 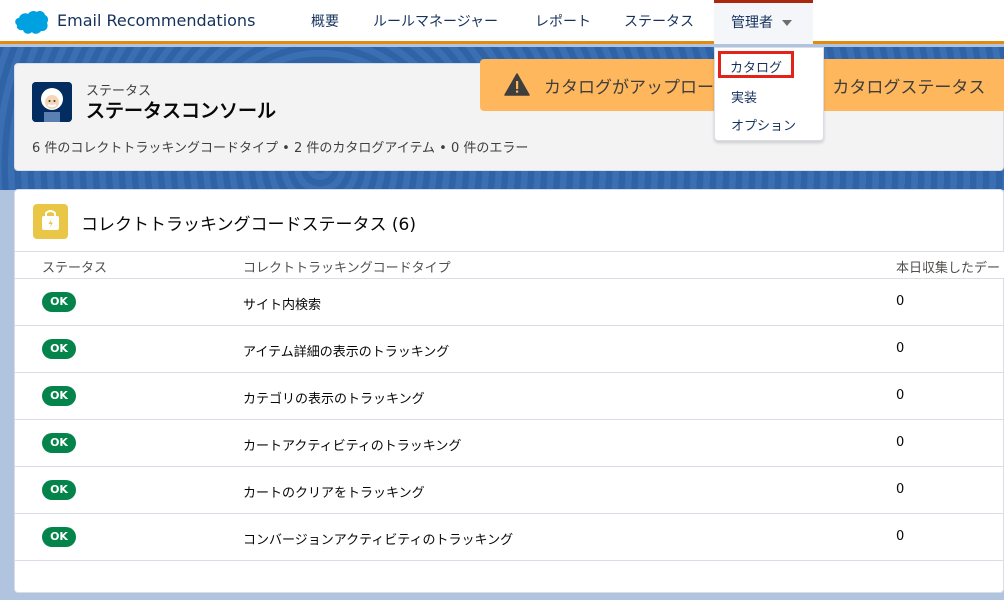 What do you see at coordinates (659, 22) in the screenshot?
I see `nav-tab-status: ステータス` at bounding box center [659, 22].